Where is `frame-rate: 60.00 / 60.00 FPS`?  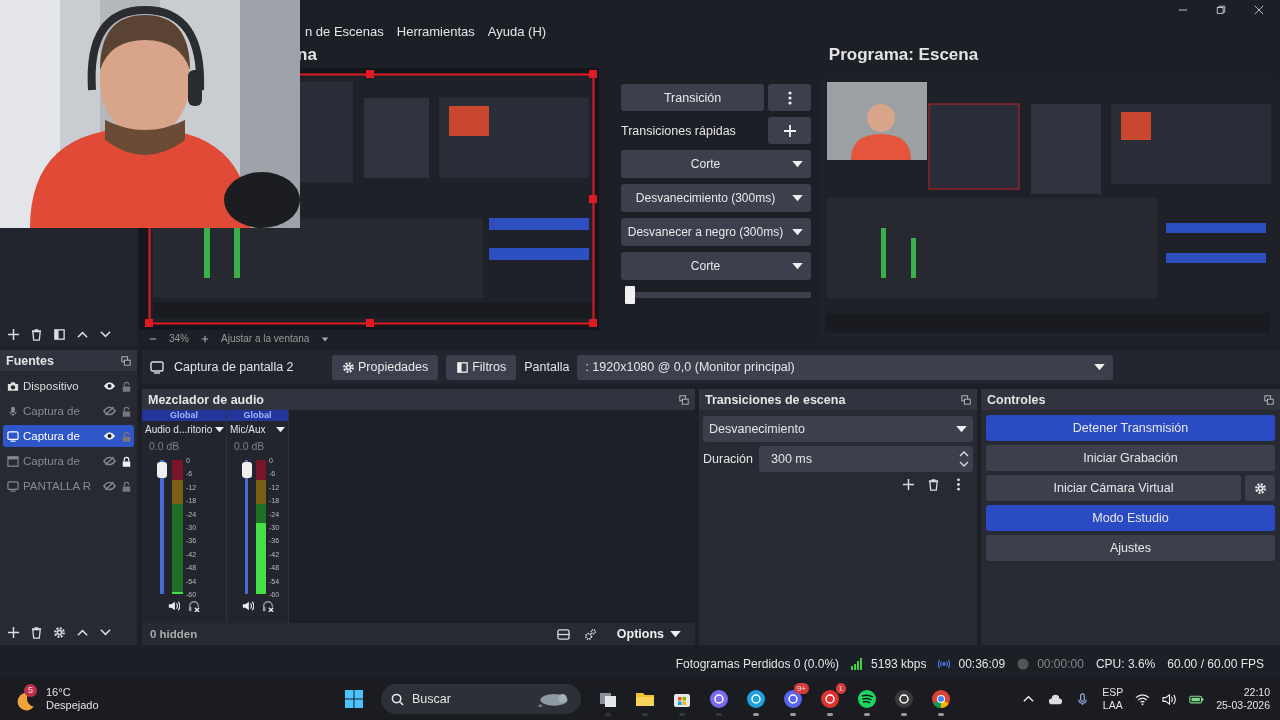 frame-rate: 60.00 / 60.00 FPS is located at coordinates (1215, 664).